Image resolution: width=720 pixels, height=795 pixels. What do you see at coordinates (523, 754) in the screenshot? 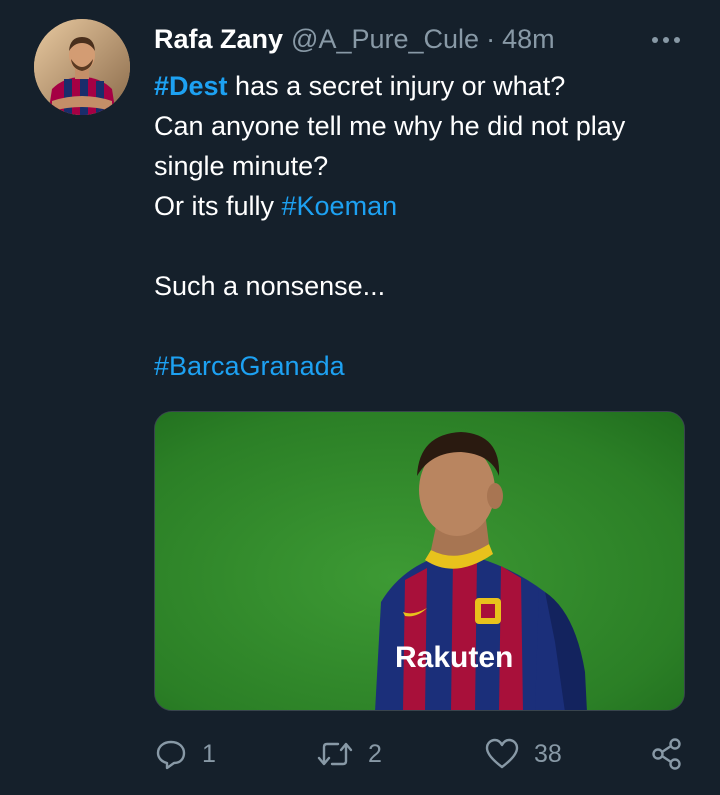
I see `like-button: 38` at bounding box center [523, 754].